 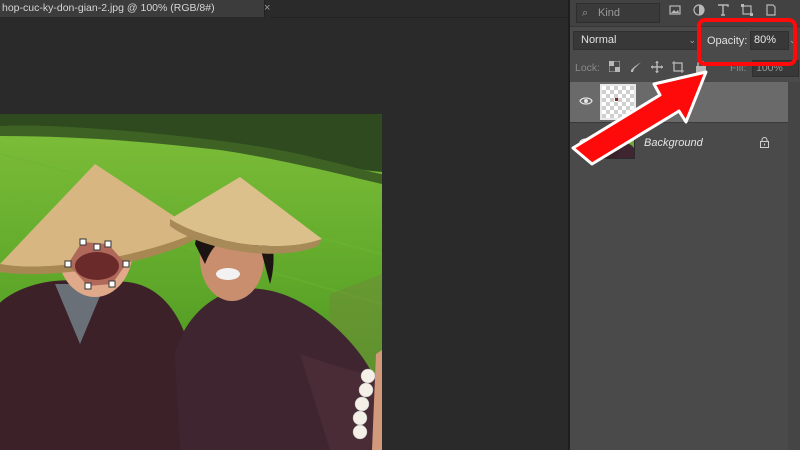 I want to click on adjustment-filter-icon, so click(x=699, y=11).